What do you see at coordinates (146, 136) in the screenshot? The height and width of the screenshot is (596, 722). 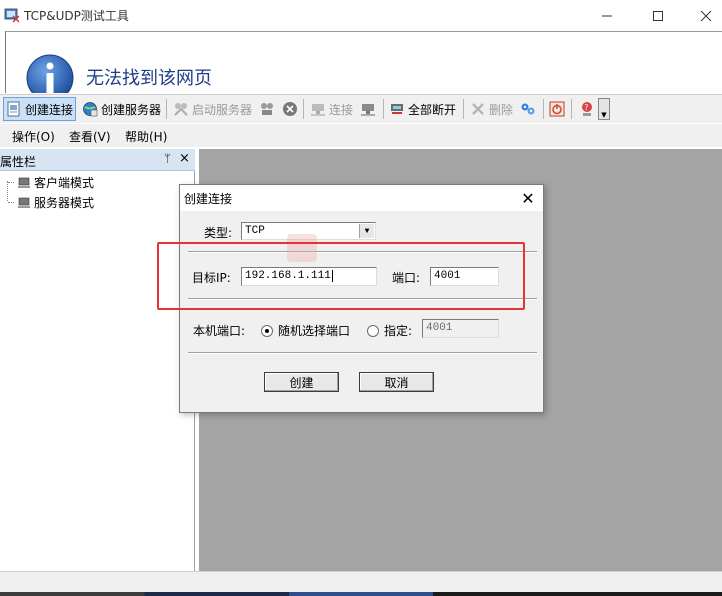 I see `menu-help: 帮助(H)` at bounding box center [146, 136].